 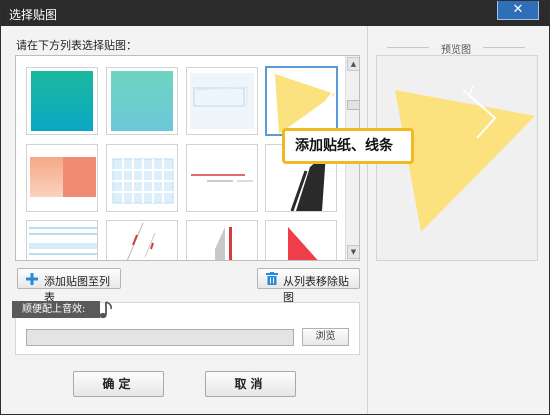 I want to click on trash-icon, so click(x=272, y=278).